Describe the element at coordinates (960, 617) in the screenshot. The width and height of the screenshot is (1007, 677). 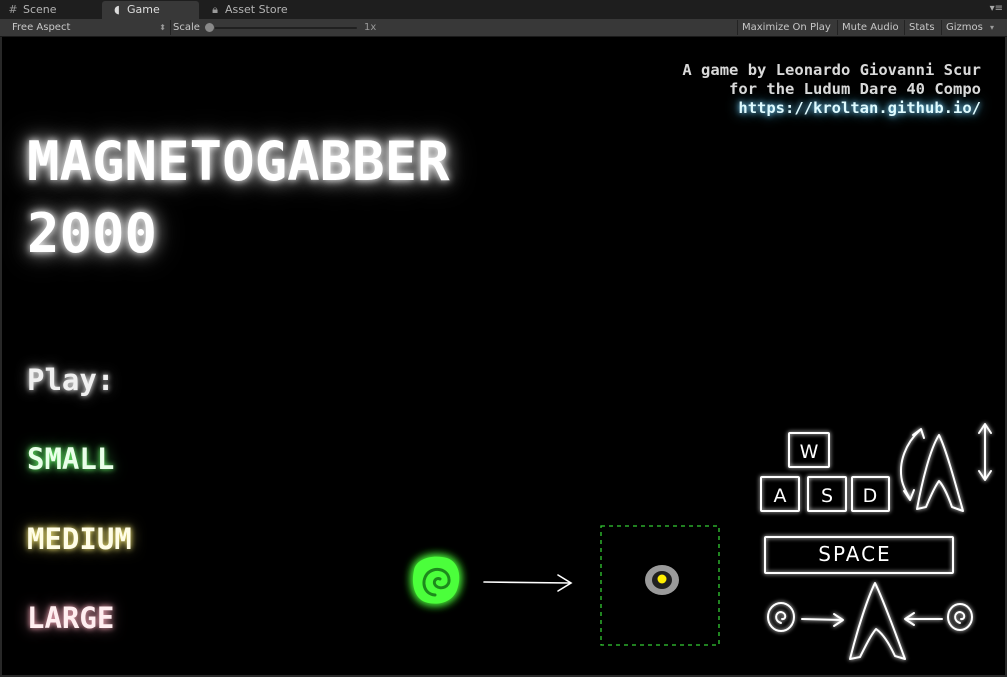
I see `right-blob-icon` at that location.